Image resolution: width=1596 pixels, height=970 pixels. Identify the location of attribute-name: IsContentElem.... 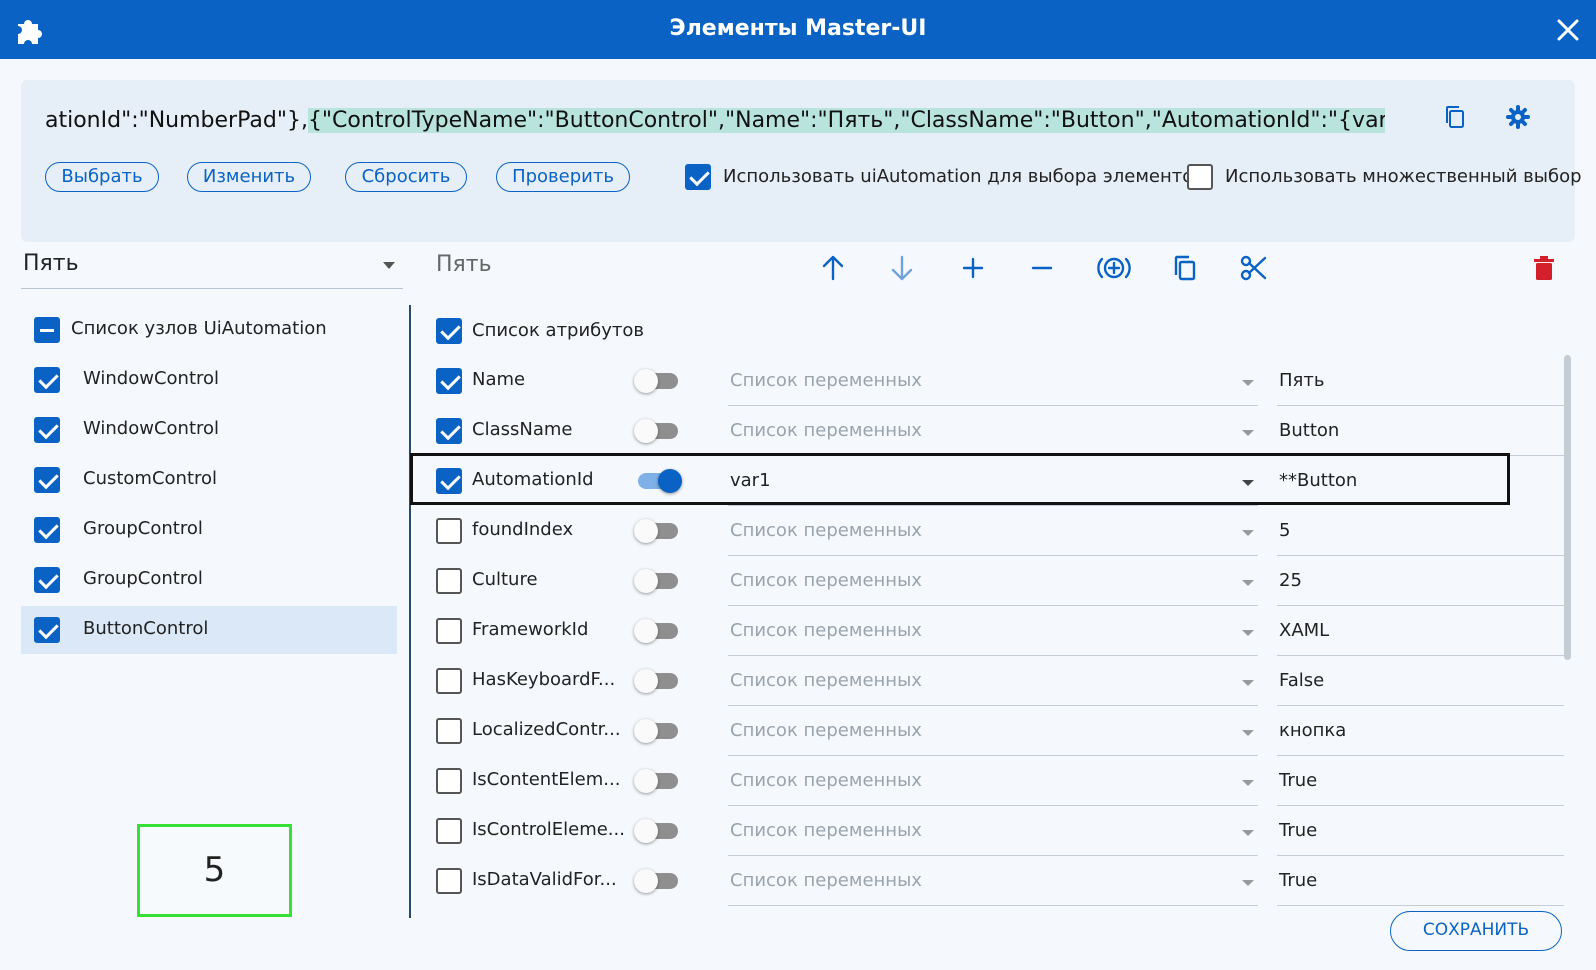
(546, 779).